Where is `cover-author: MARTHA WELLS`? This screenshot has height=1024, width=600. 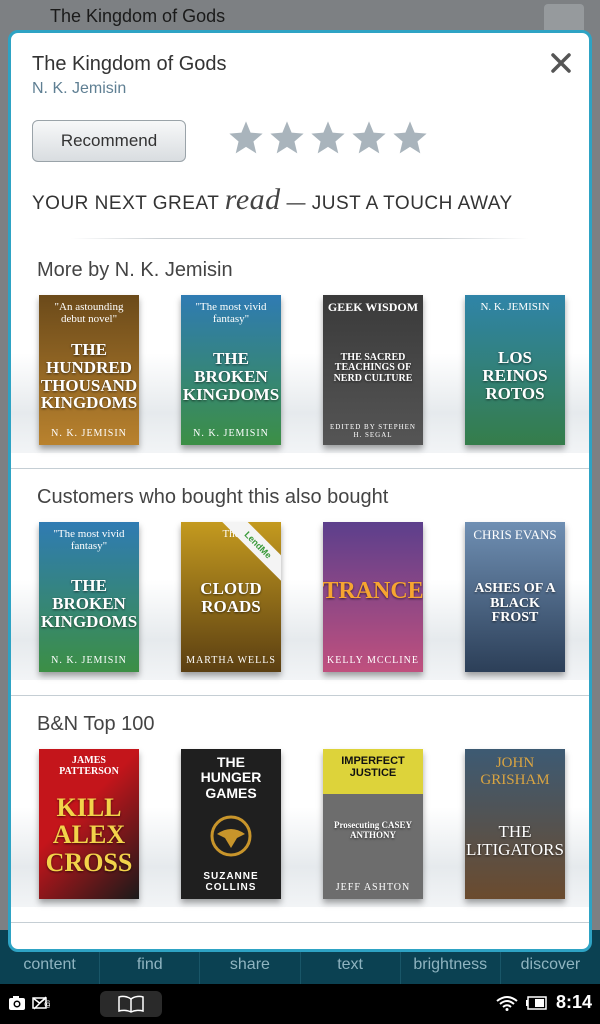
cover-author: MARTHA WELLS is located at coordinates (231, 660).